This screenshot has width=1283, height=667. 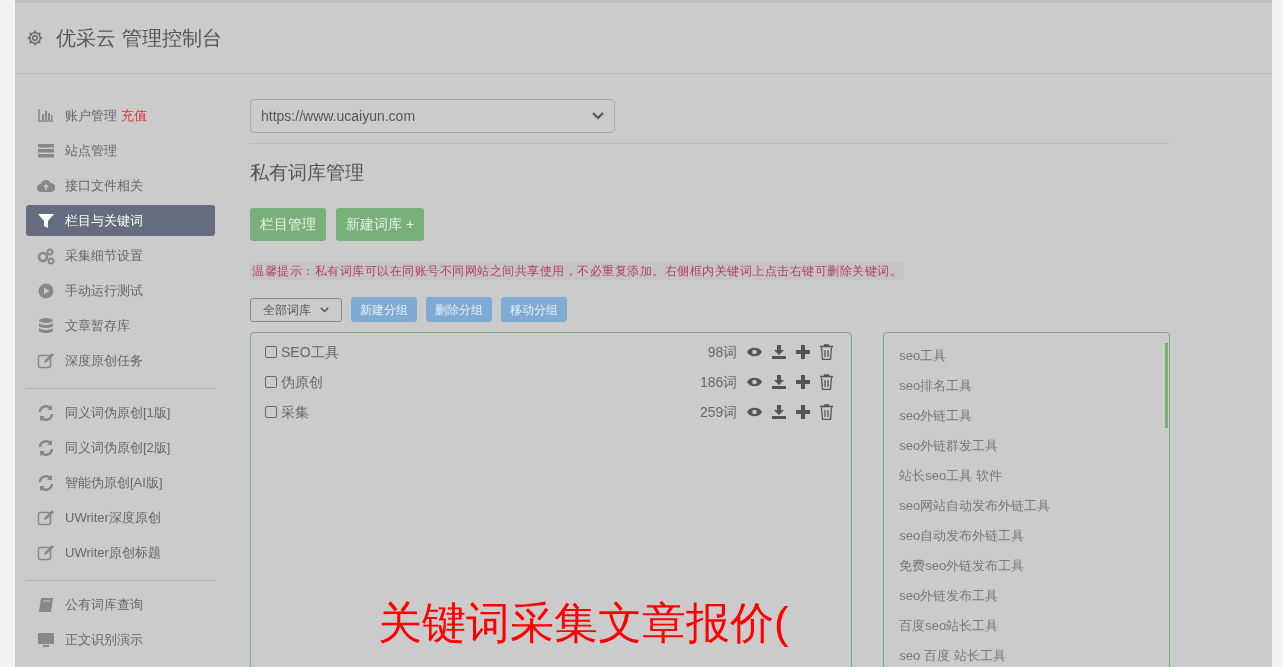 What do you see at coordinates (46, 290) in the screenshot?
I see `play-icon` at bounding box center [46, 290].